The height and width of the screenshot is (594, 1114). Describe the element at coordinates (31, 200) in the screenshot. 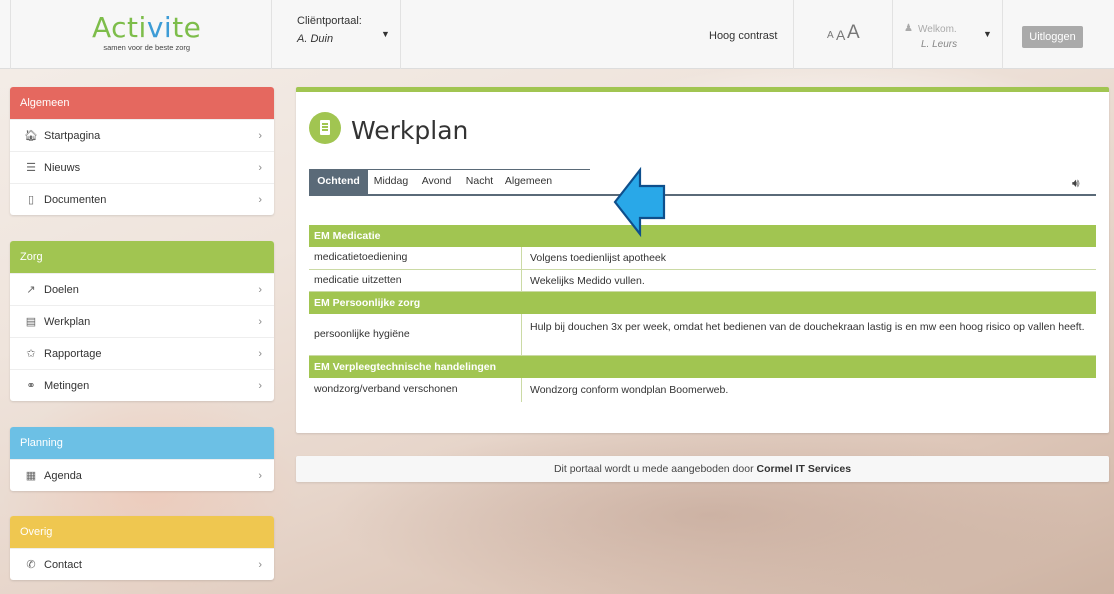

I see `document-icon: ▯` at that location.